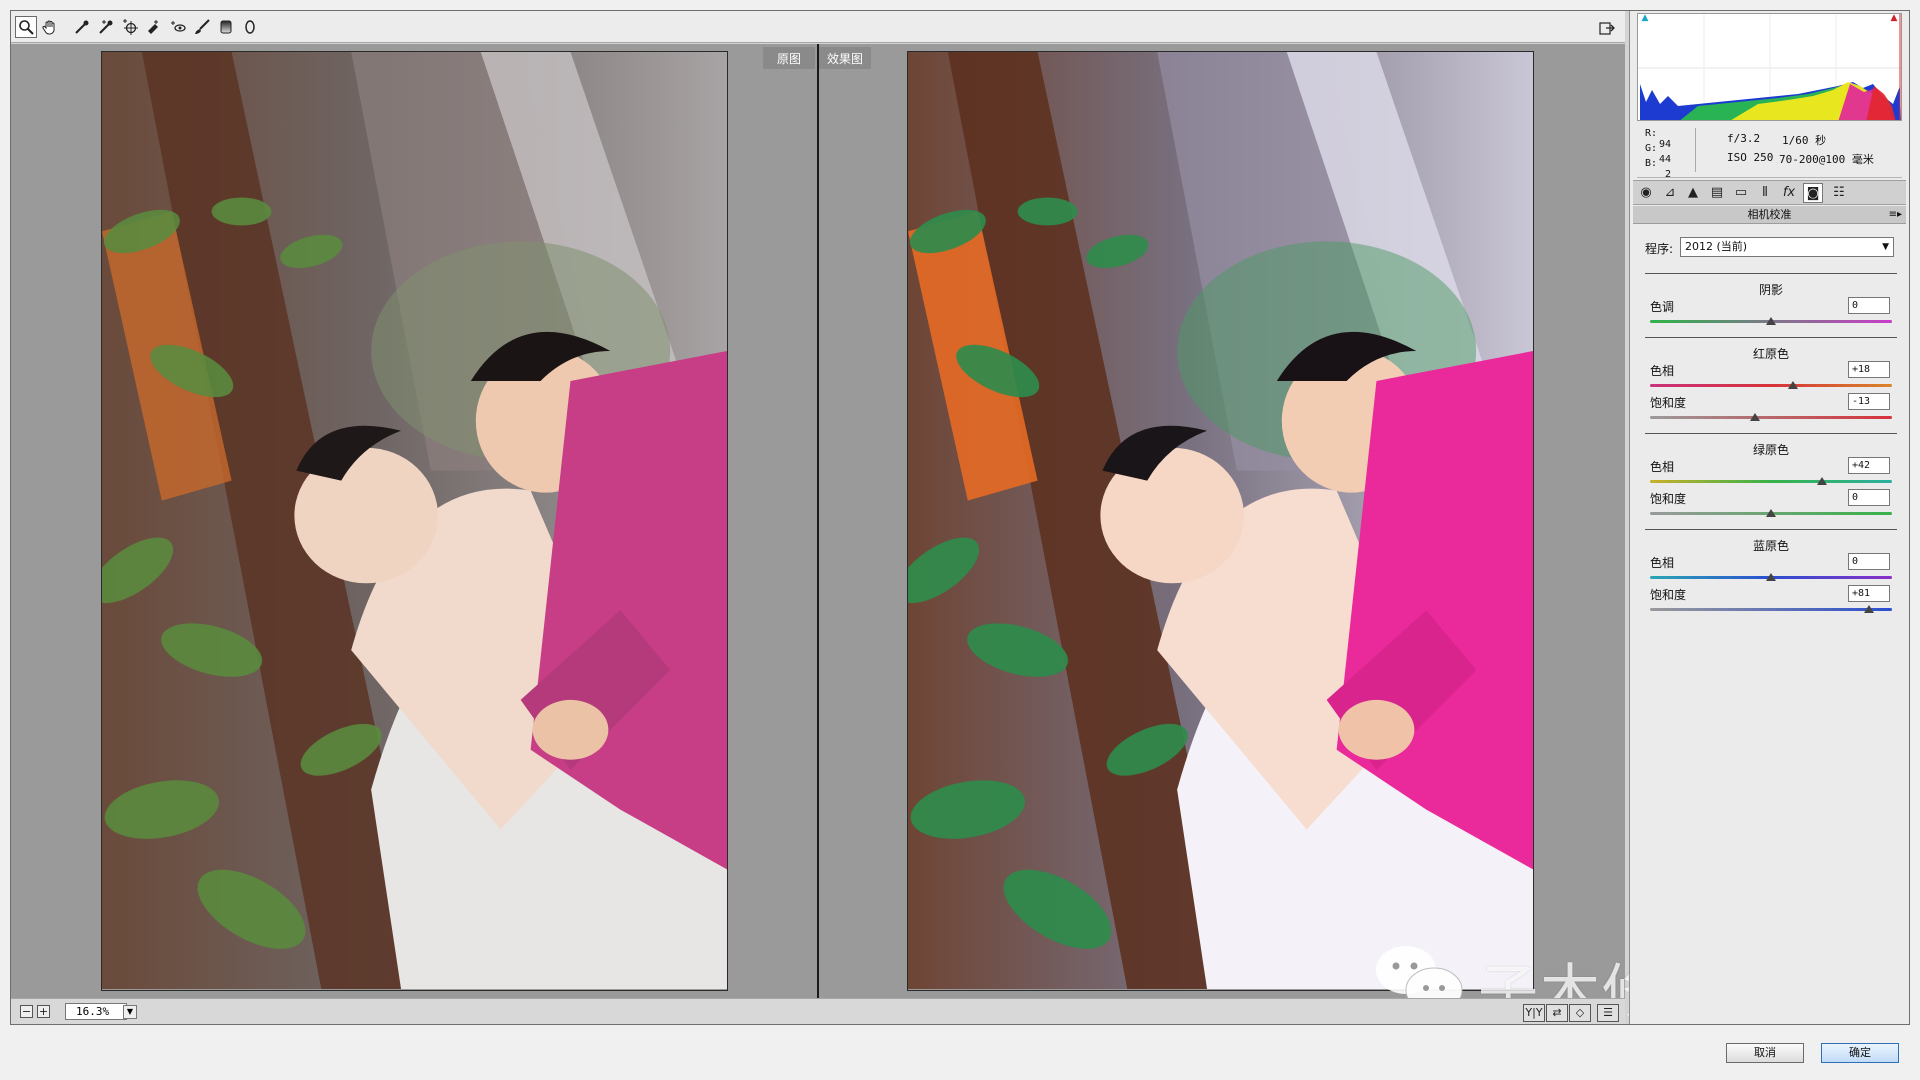  Describe the element at coordinates (1895, 215) in the screenshot. I see `panel-menu-icon: ≡▸` at that location.